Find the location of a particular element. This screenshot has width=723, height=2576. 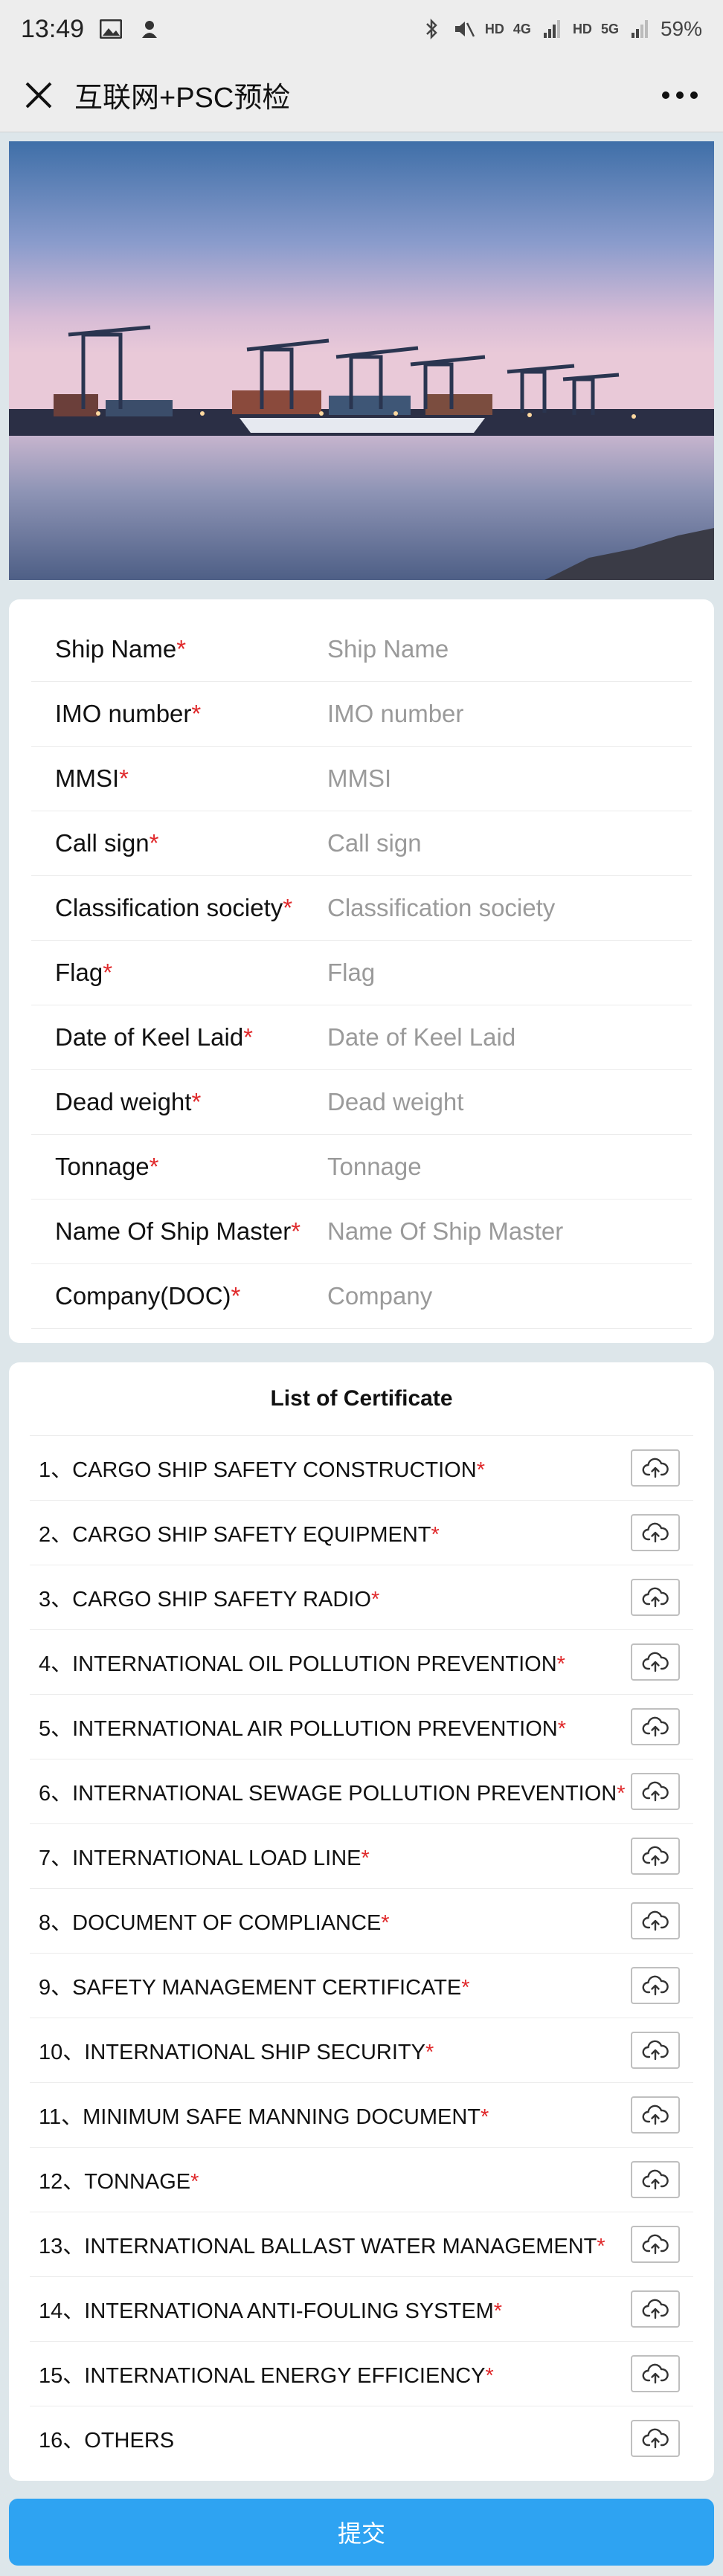

certificate-label: 14、INTERNATIONA ANTI-FOULING SYSTEM* is located at coordinates (335, 2309).